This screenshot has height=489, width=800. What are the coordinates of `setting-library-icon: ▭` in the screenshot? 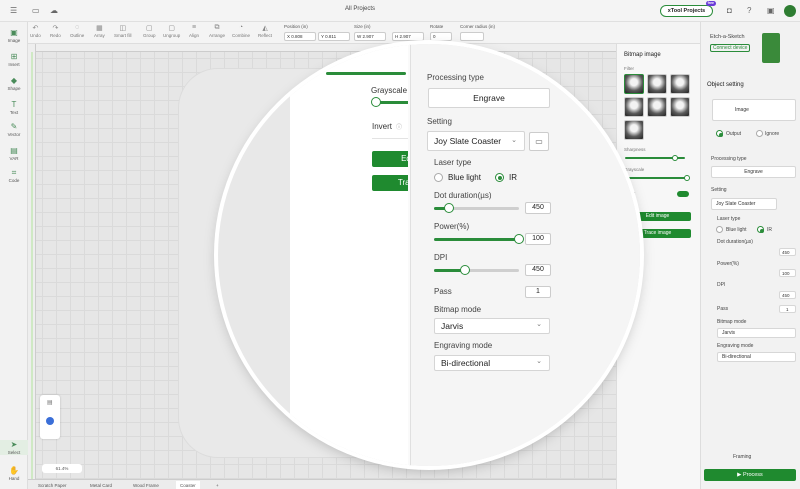 It's located at (539, 141).